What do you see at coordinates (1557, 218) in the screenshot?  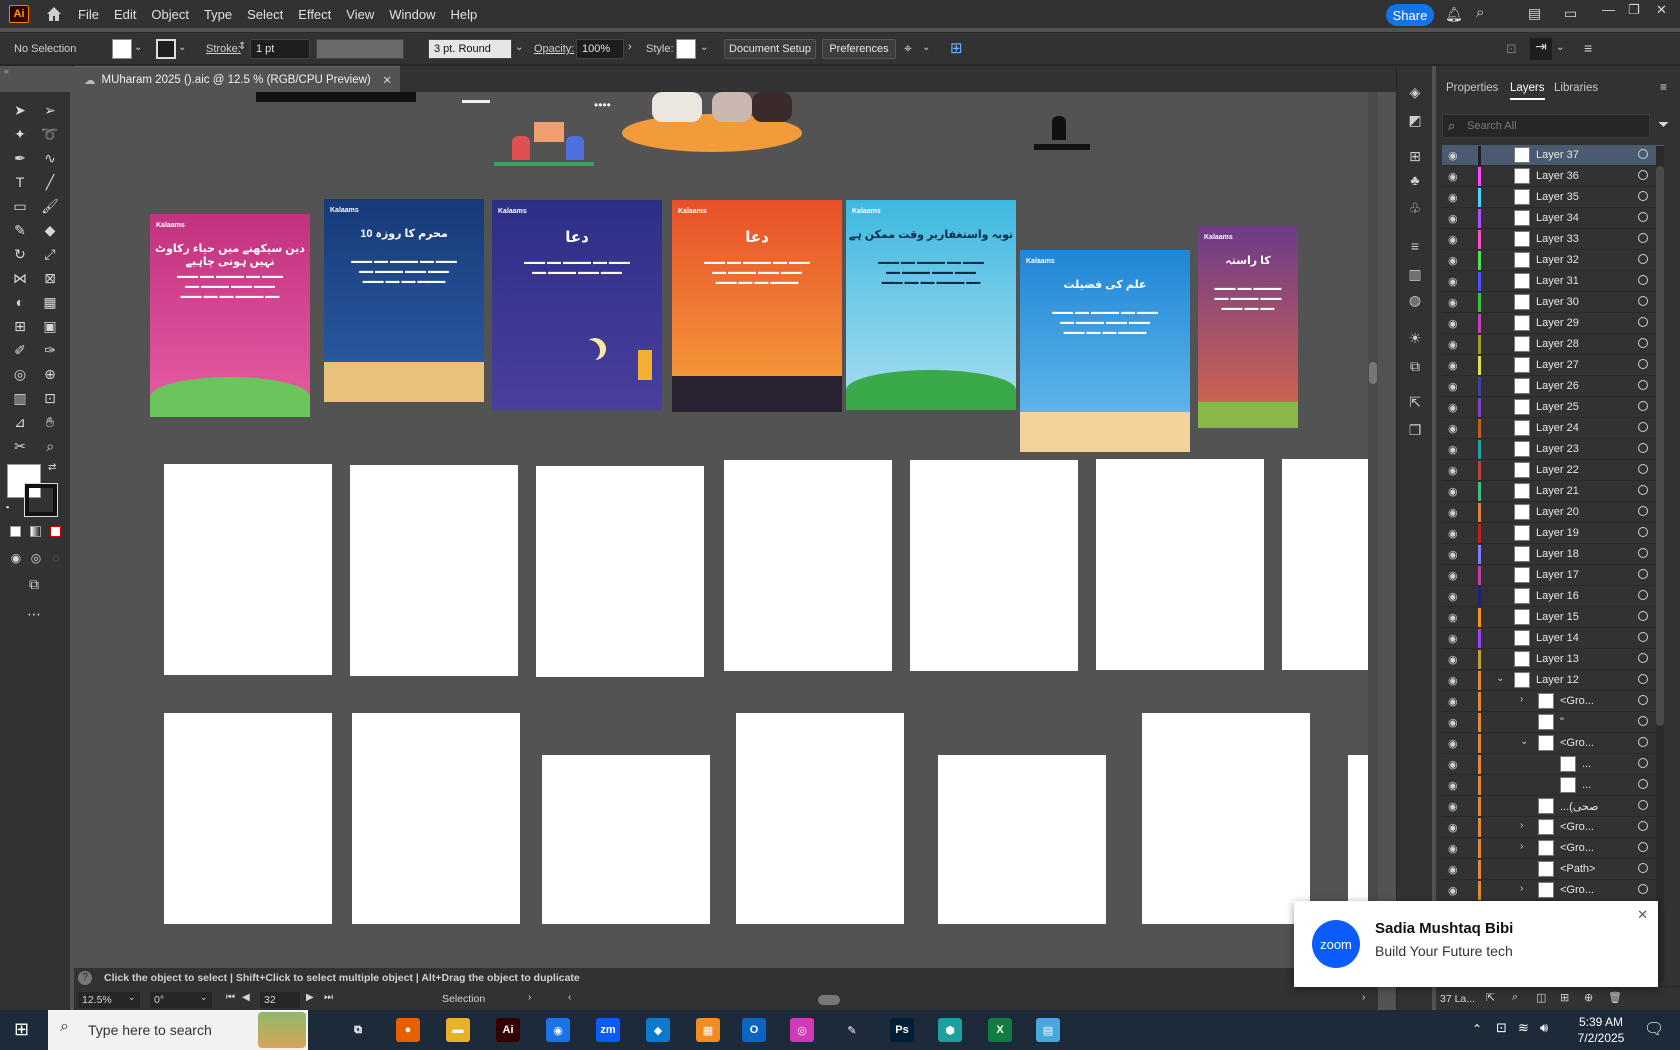 I see `layer-name: Layer 34` at bounding box center [1557, 218].